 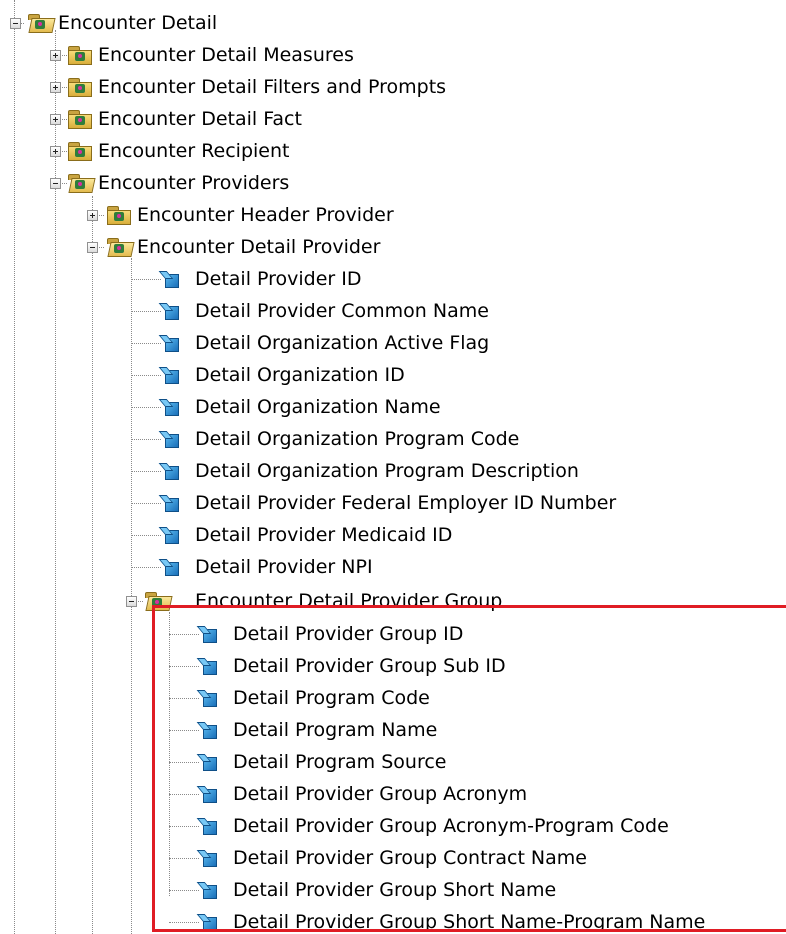 I want to click on tree-line-outer, so click(x=14, y=467).